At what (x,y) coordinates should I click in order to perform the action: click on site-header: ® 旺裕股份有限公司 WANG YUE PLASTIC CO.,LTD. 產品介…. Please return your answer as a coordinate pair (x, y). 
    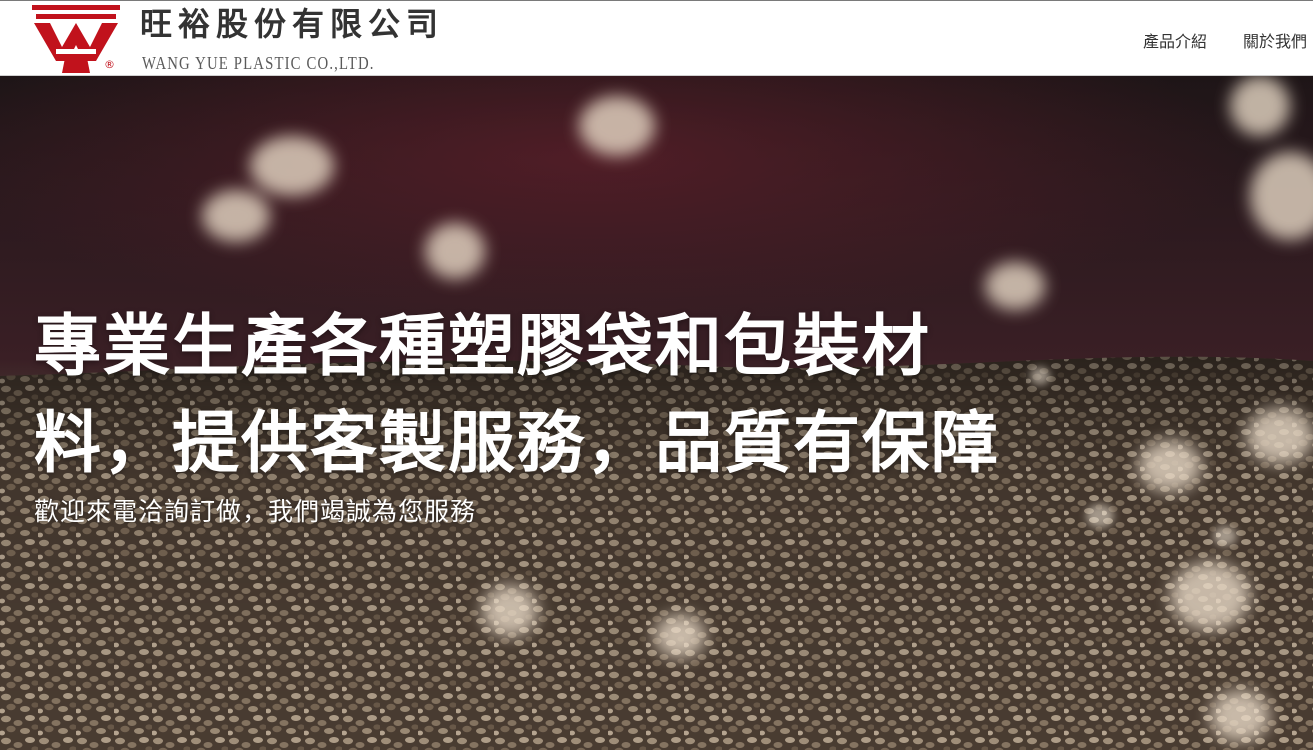
    Looking at the image, I should click on (656, 38).